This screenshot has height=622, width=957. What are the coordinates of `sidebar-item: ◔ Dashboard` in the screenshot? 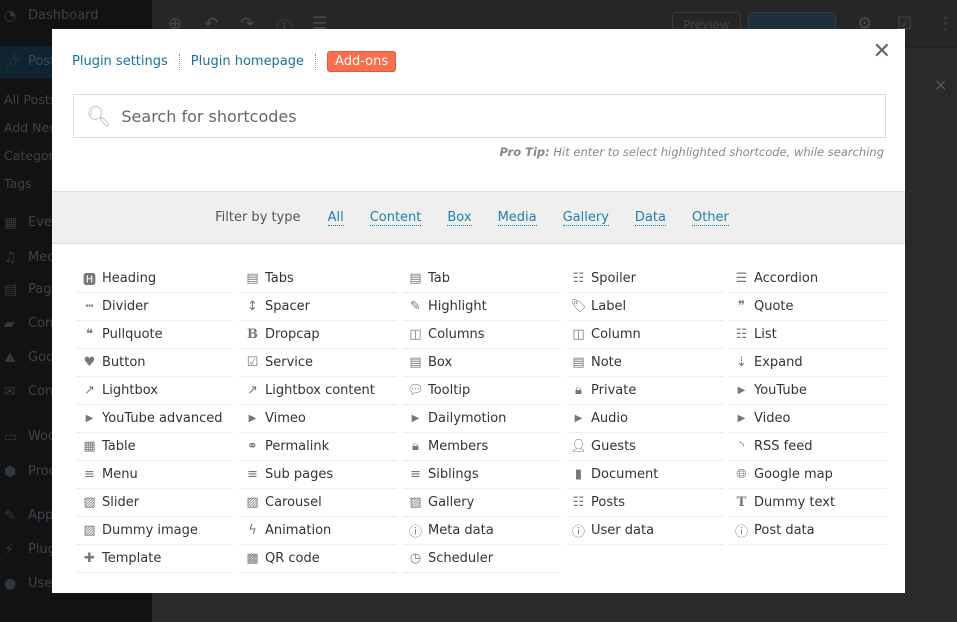 It's located at (76, 16).